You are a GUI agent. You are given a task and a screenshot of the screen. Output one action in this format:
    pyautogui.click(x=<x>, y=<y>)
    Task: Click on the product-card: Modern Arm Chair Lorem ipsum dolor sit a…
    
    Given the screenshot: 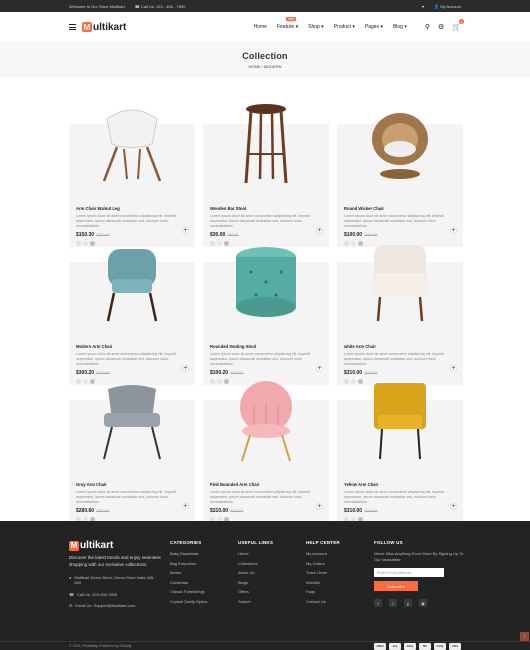 What is the action you would take?
    pyautogui.click(x=132, y=317)
    